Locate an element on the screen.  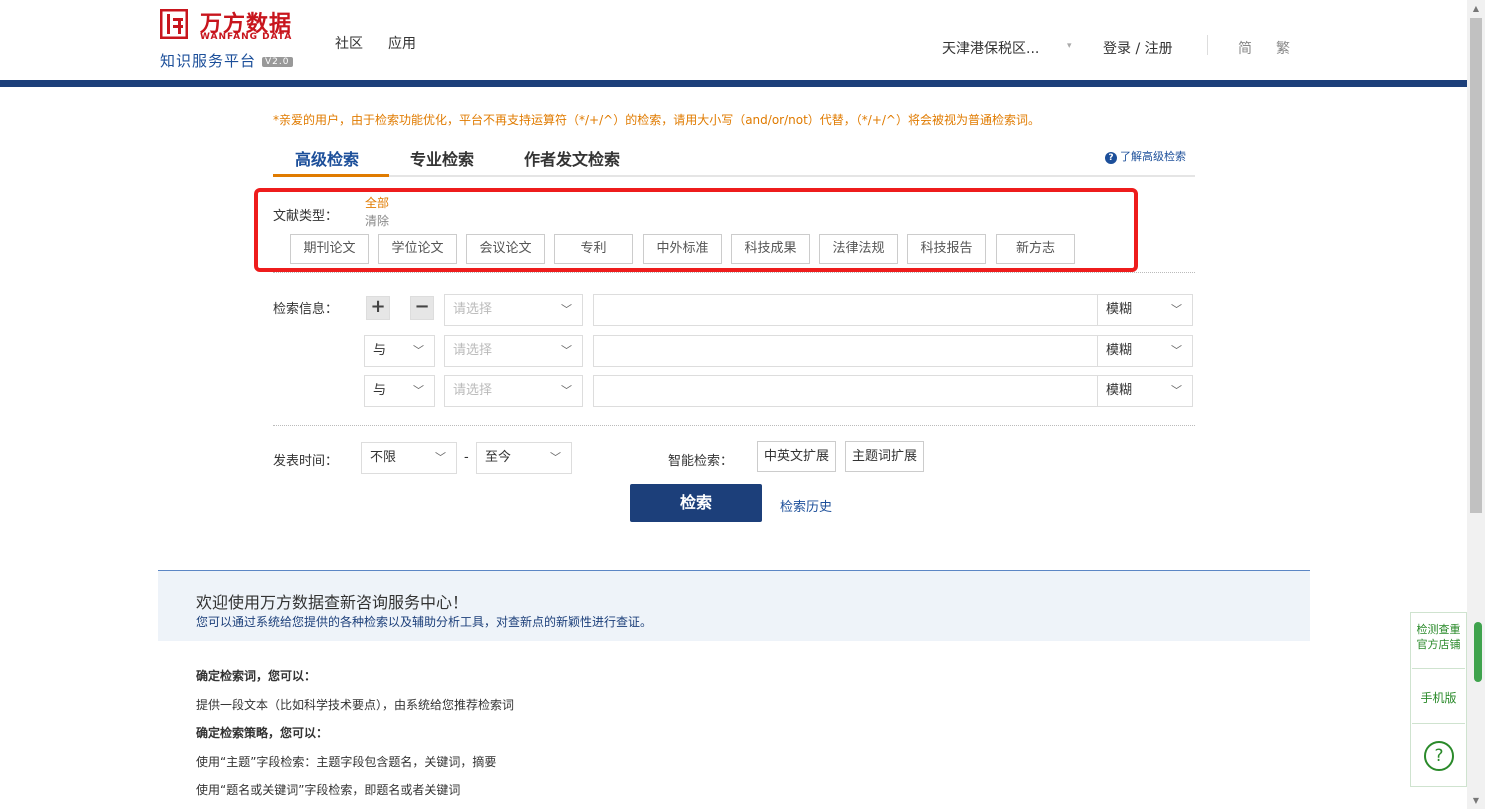
login-register-link: 登录 / 注册 is located at coordinates (1138, 48).